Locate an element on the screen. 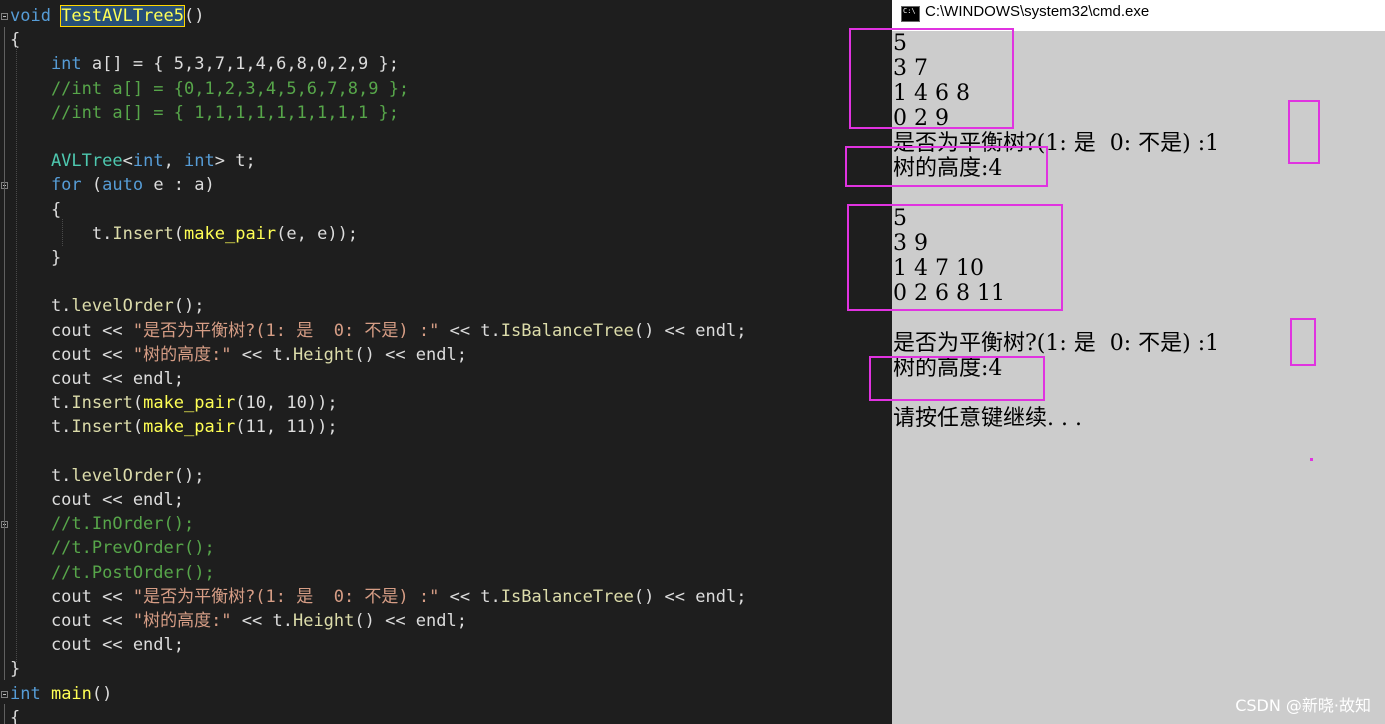 This screenshot has height=724, width=1385. code-line: //int a[] = { 1,1,1,1,1,1,1,1,1 }; is located at coordinates (204, 113).